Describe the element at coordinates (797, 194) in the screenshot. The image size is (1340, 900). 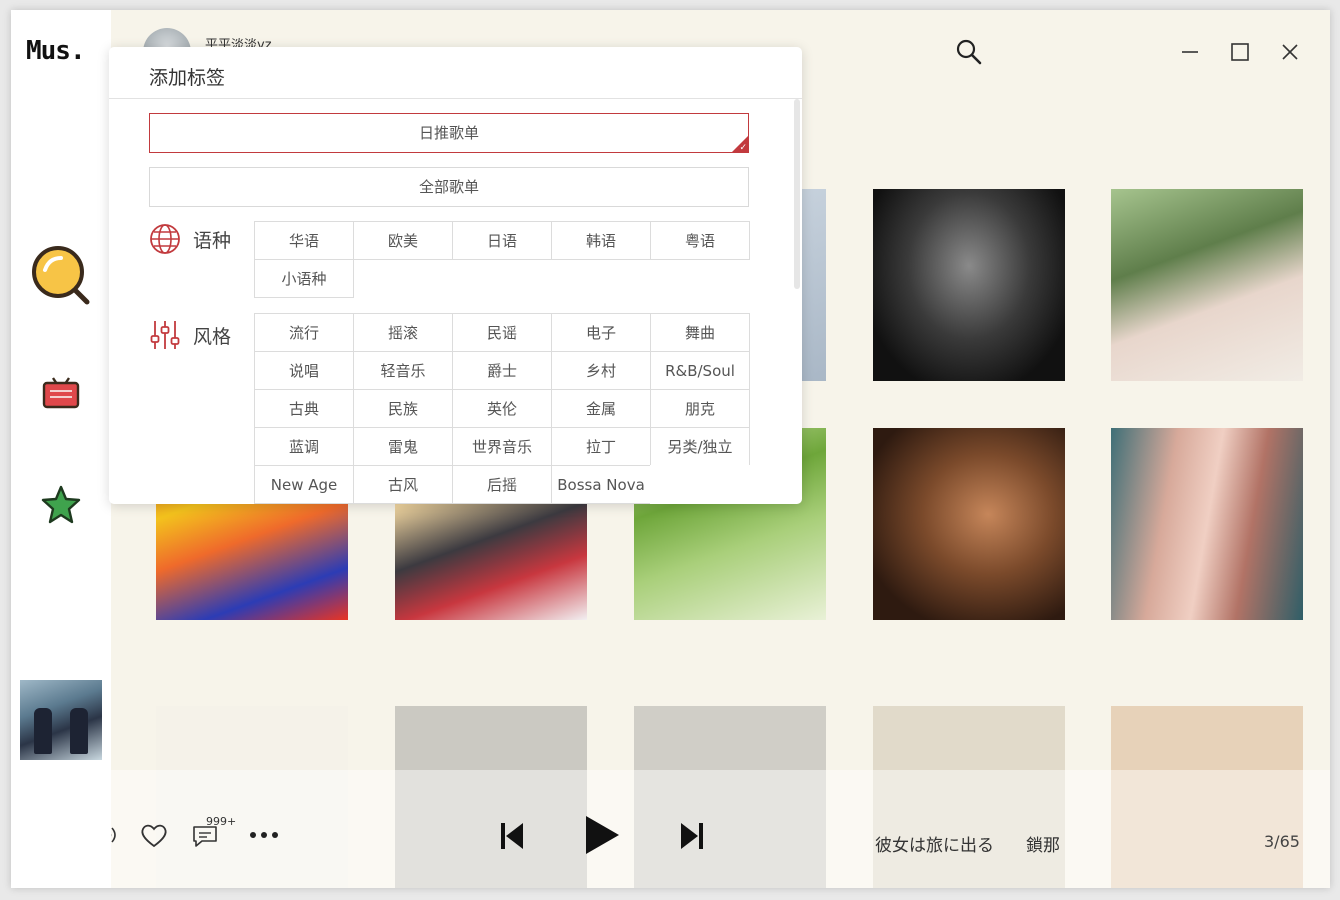
I see `scrollbar` at that location.